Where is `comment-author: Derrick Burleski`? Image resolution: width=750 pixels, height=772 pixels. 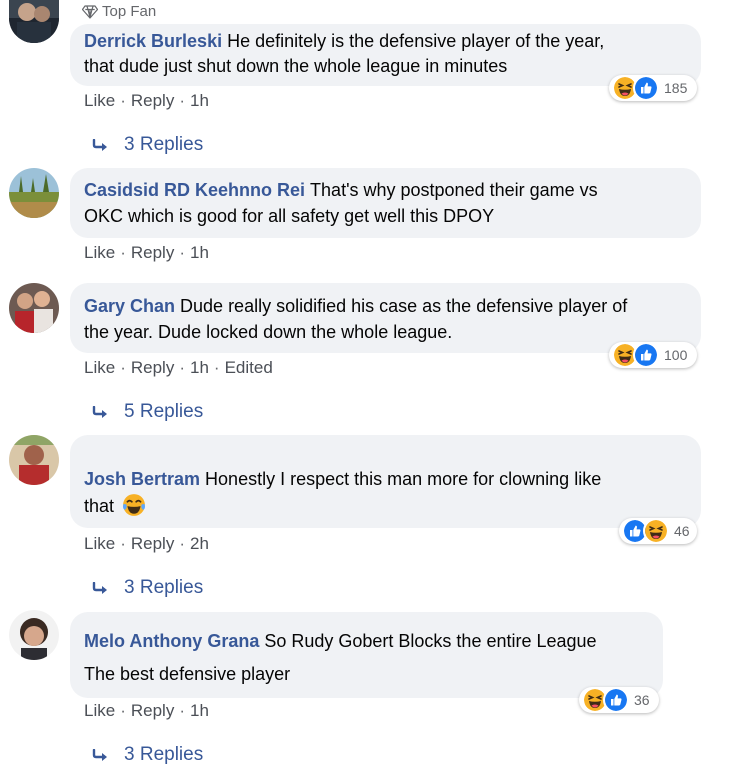
comment-author: Derrick Burleski is located at coordinates (153, 41).